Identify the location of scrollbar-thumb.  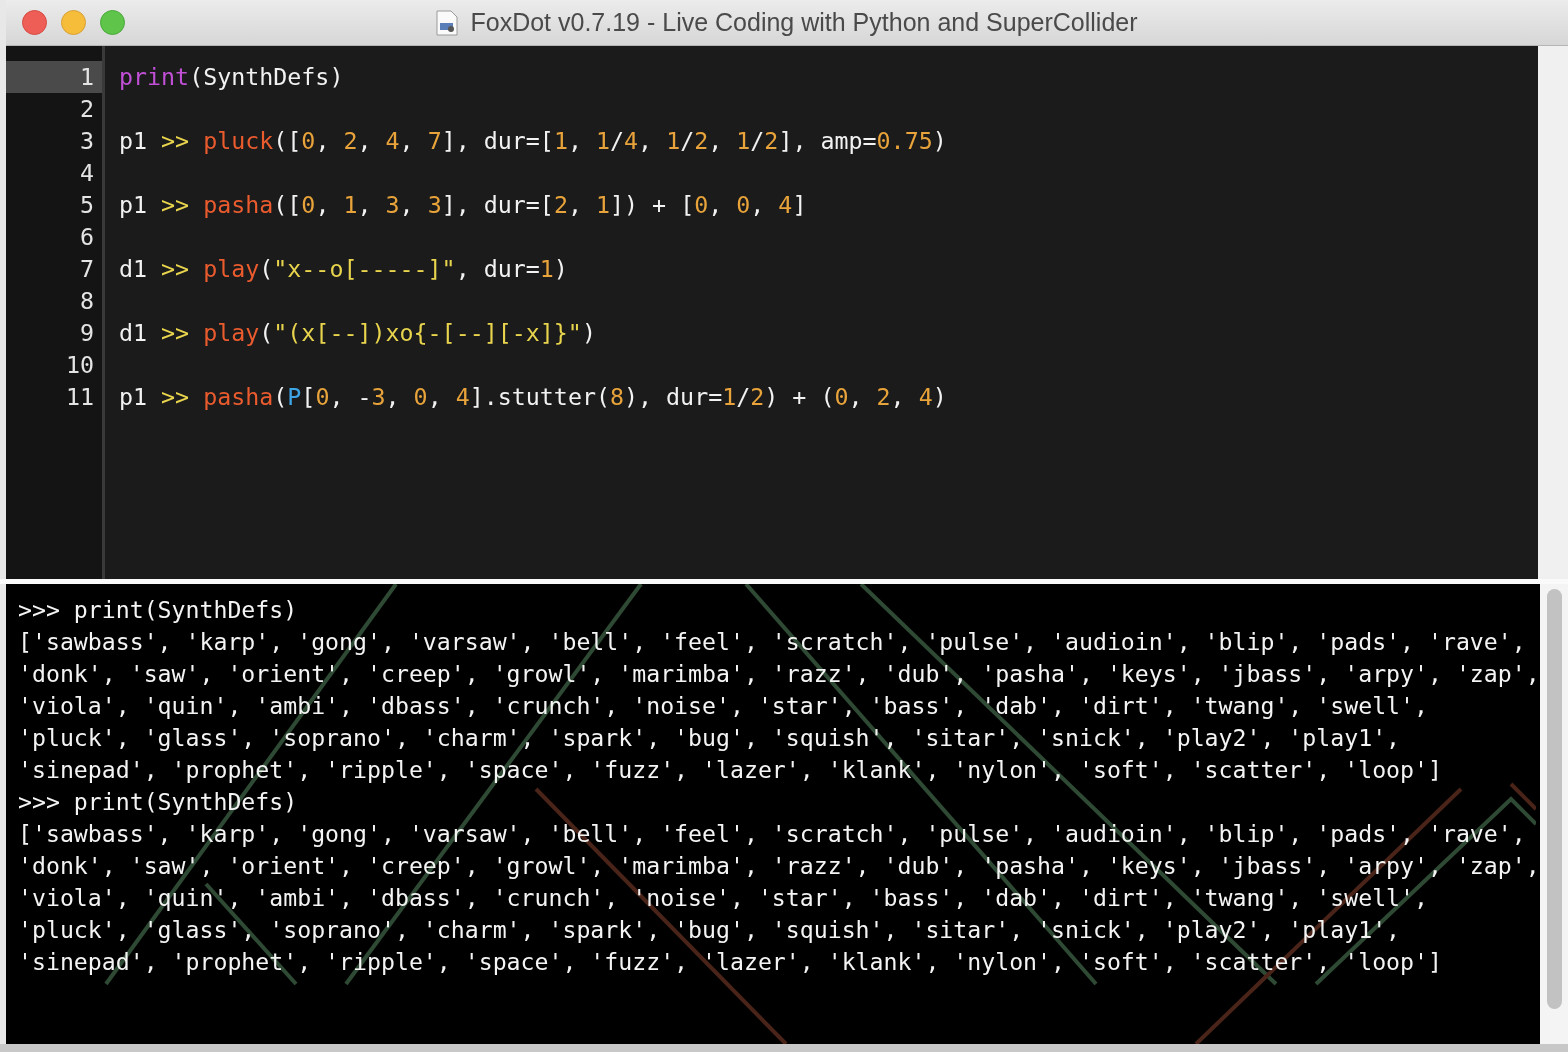
(1554, 799).